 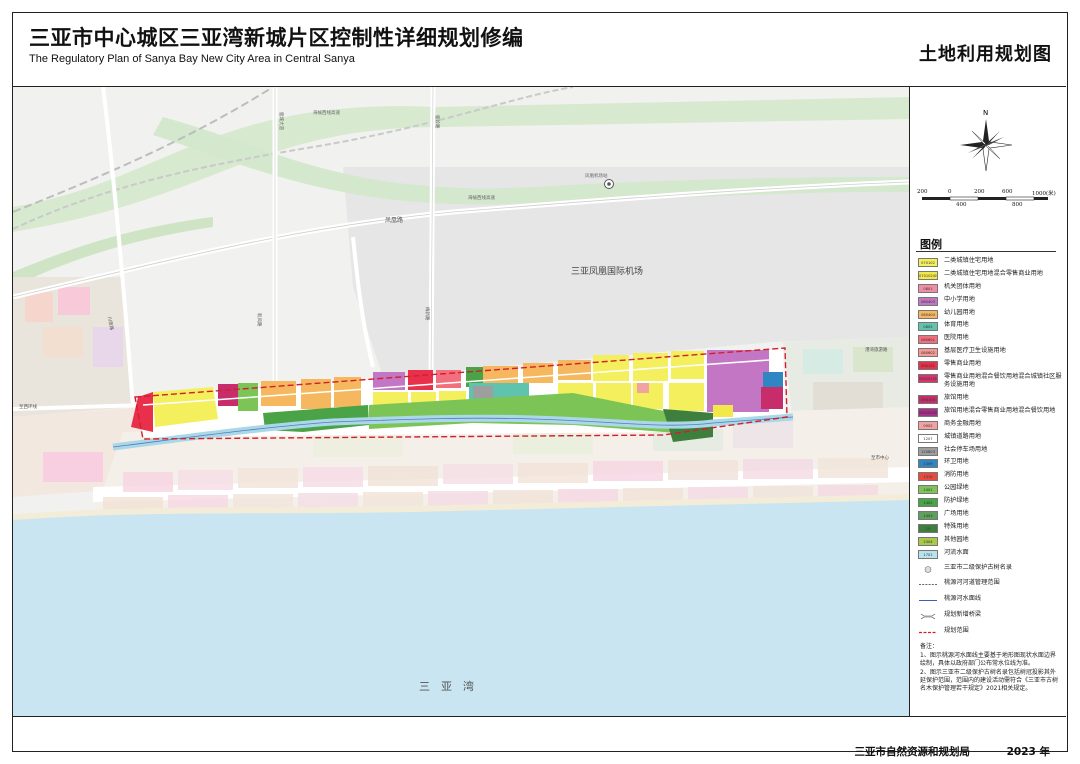 What do you see at coordinates (738, 381) in the screenshot?
I see `parcel-school-large` at bounding box center [738, 381].